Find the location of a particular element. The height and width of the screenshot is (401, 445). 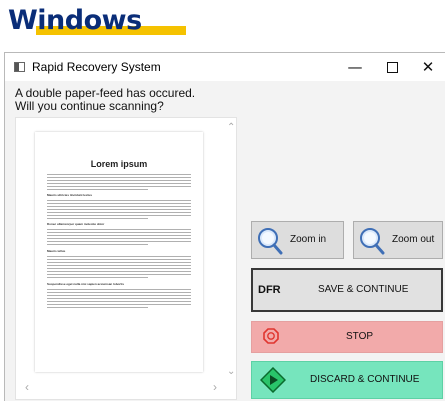

discard-and-continue-button: DISCARD & CONTINUE is located at coordinates (347, 380).